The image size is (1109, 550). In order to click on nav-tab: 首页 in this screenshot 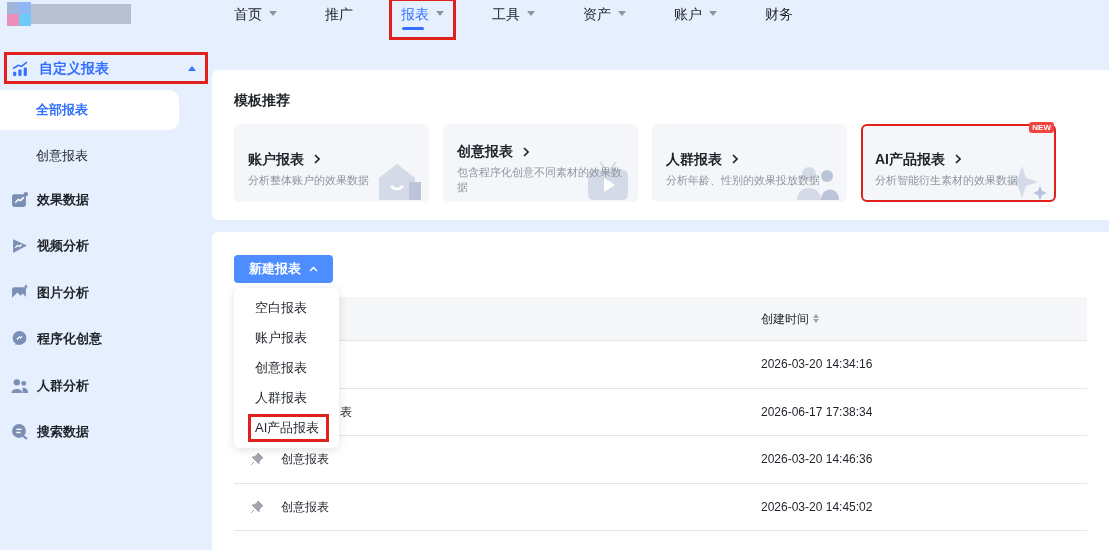, I will do `click(255, 19)`.